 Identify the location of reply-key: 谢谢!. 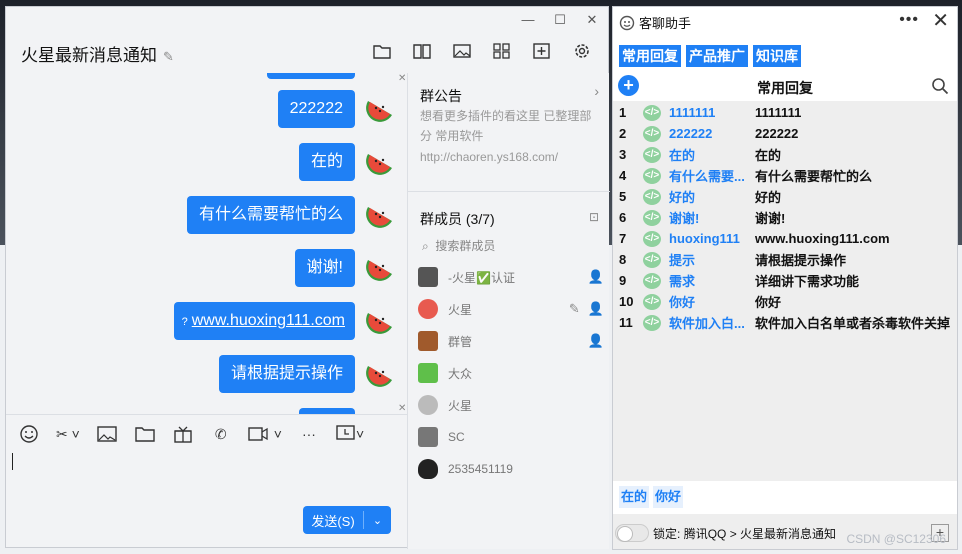
(712, 217).